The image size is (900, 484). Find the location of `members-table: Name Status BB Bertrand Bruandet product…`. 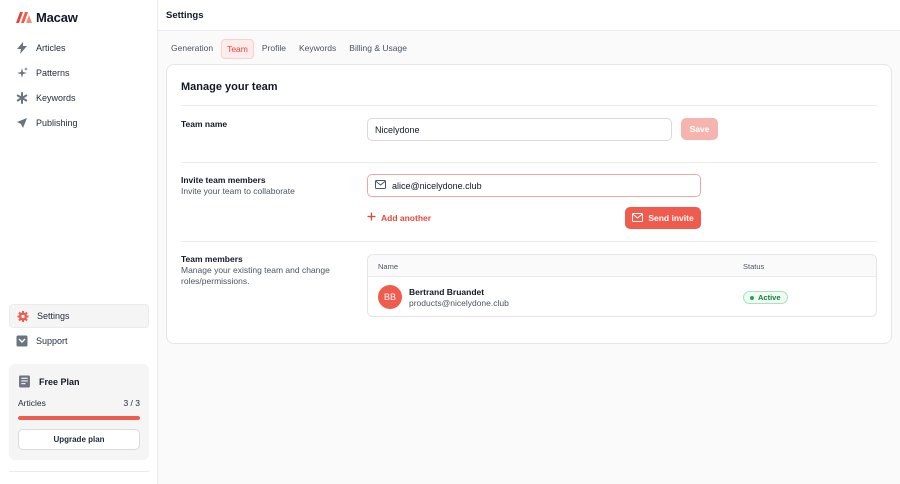

members-table: Name Status BB Bertrand Bruandet product… is located at coordinates (622, 285).